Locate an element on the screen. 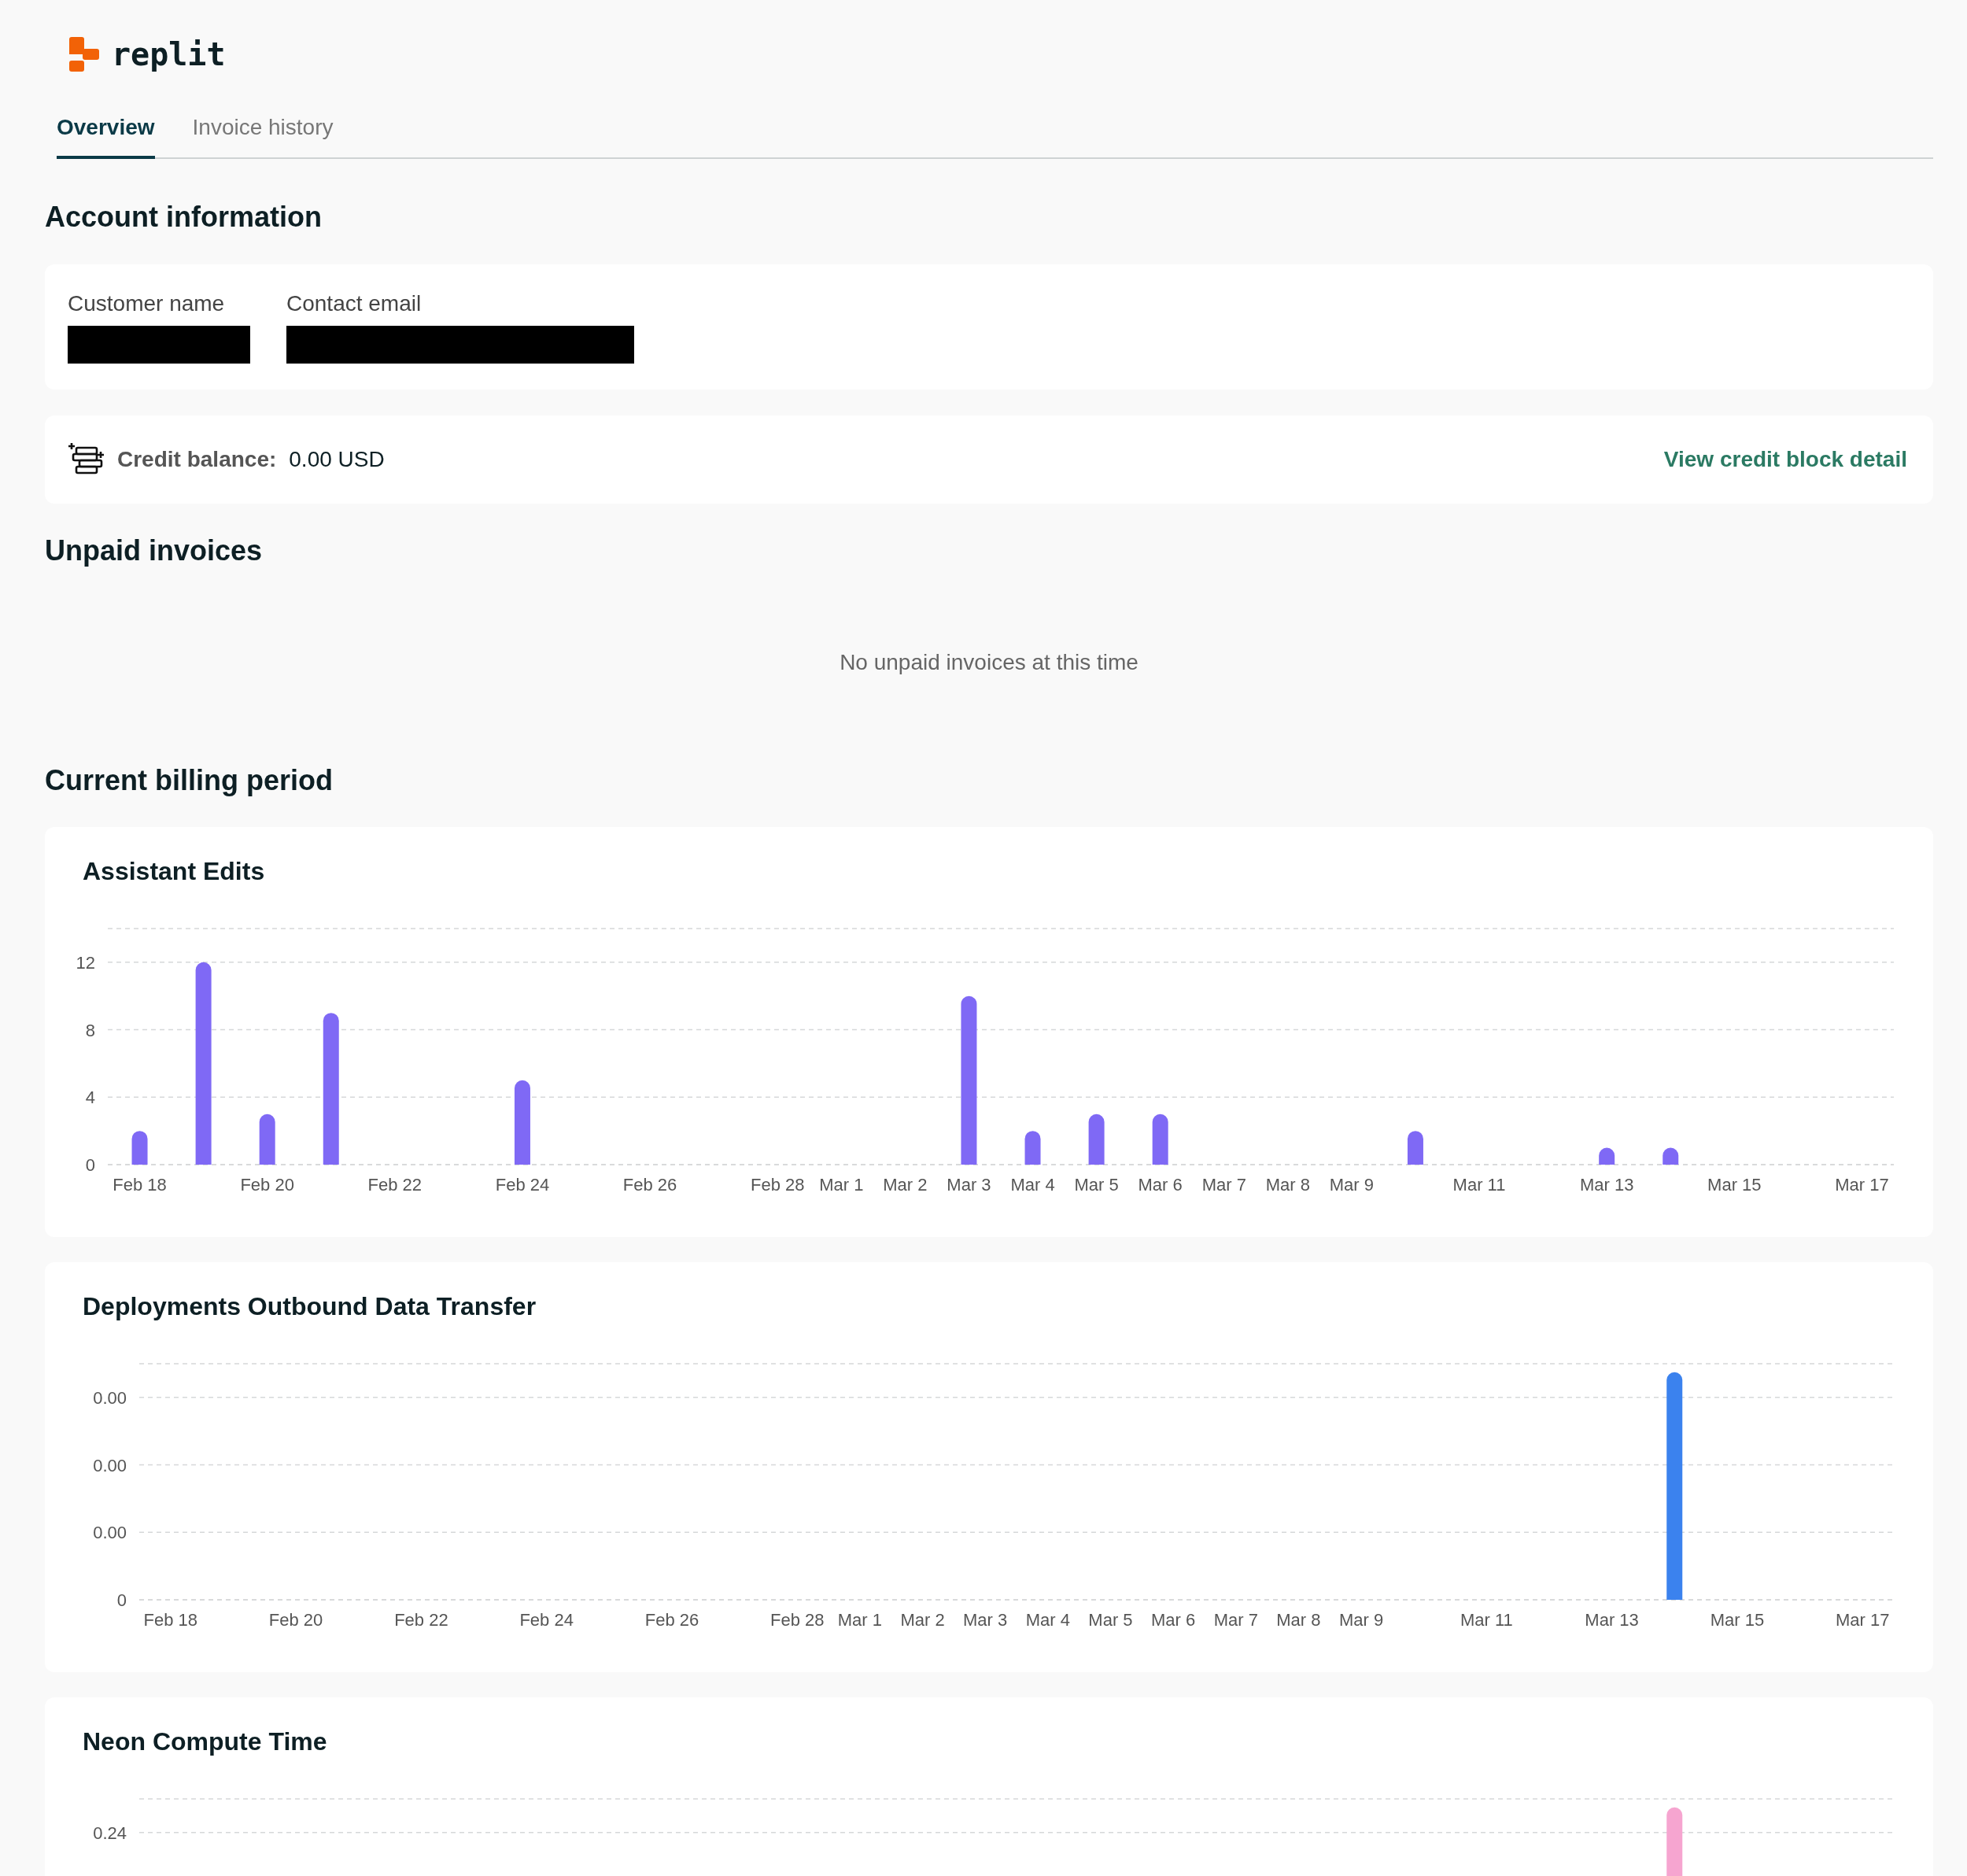 The image size is (1967, 1876). chart-title: Neon Compute Time is located at coordinates (206, 1742).